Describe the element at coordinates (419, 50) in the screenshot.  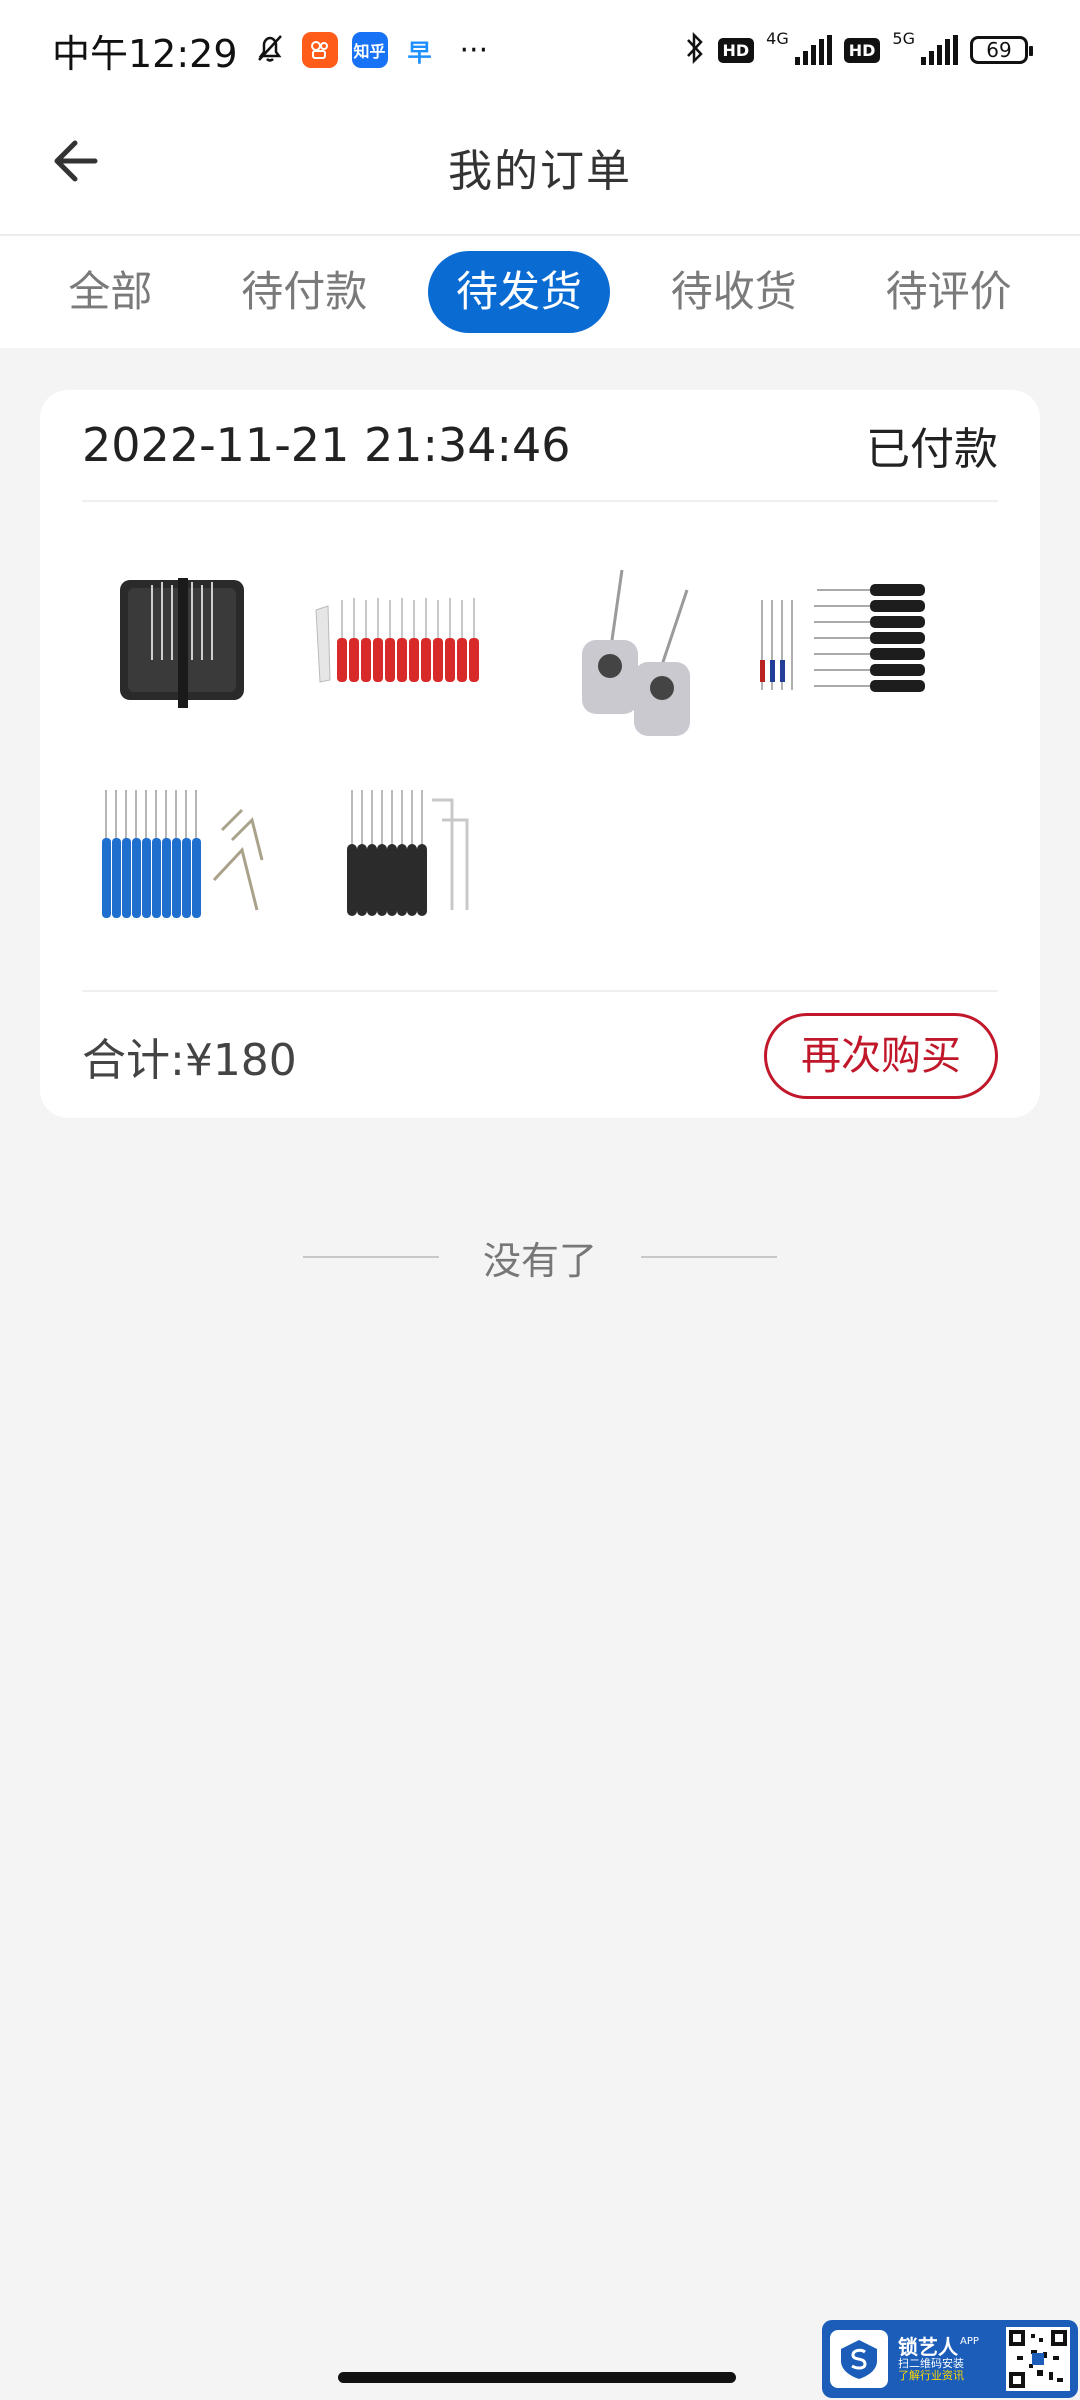
I see `app-icon: 早` at that location.